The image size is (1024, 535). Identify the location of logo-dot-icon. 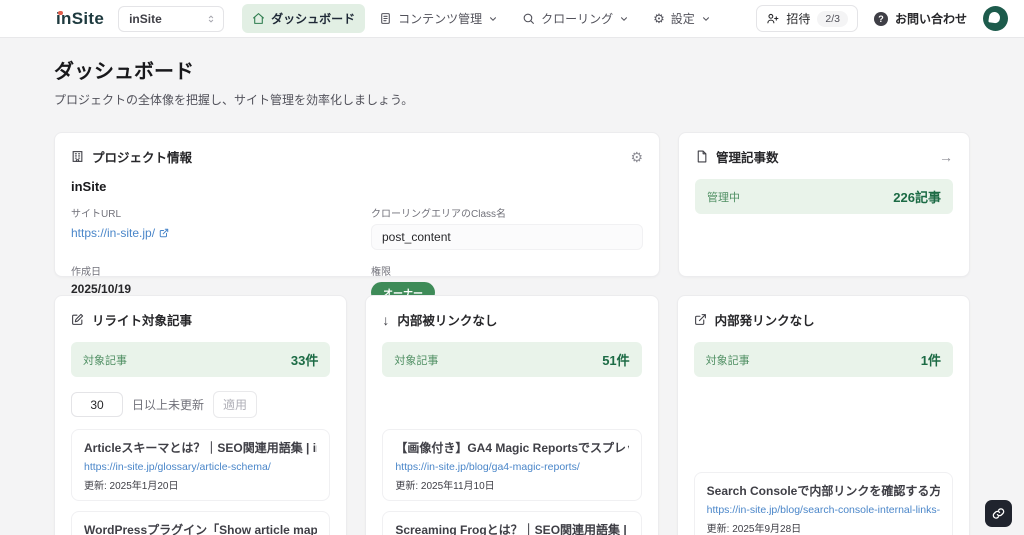
(60, 12).